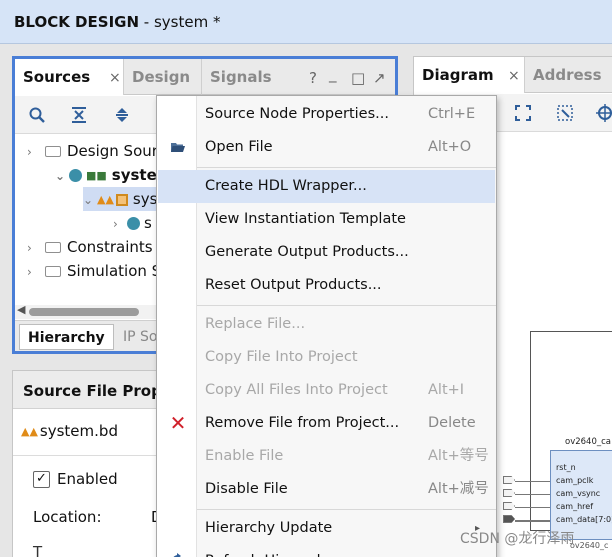 The height and width of the screenshot is (557, 612). I want to click on folder-open-icon, so click(178, 147).